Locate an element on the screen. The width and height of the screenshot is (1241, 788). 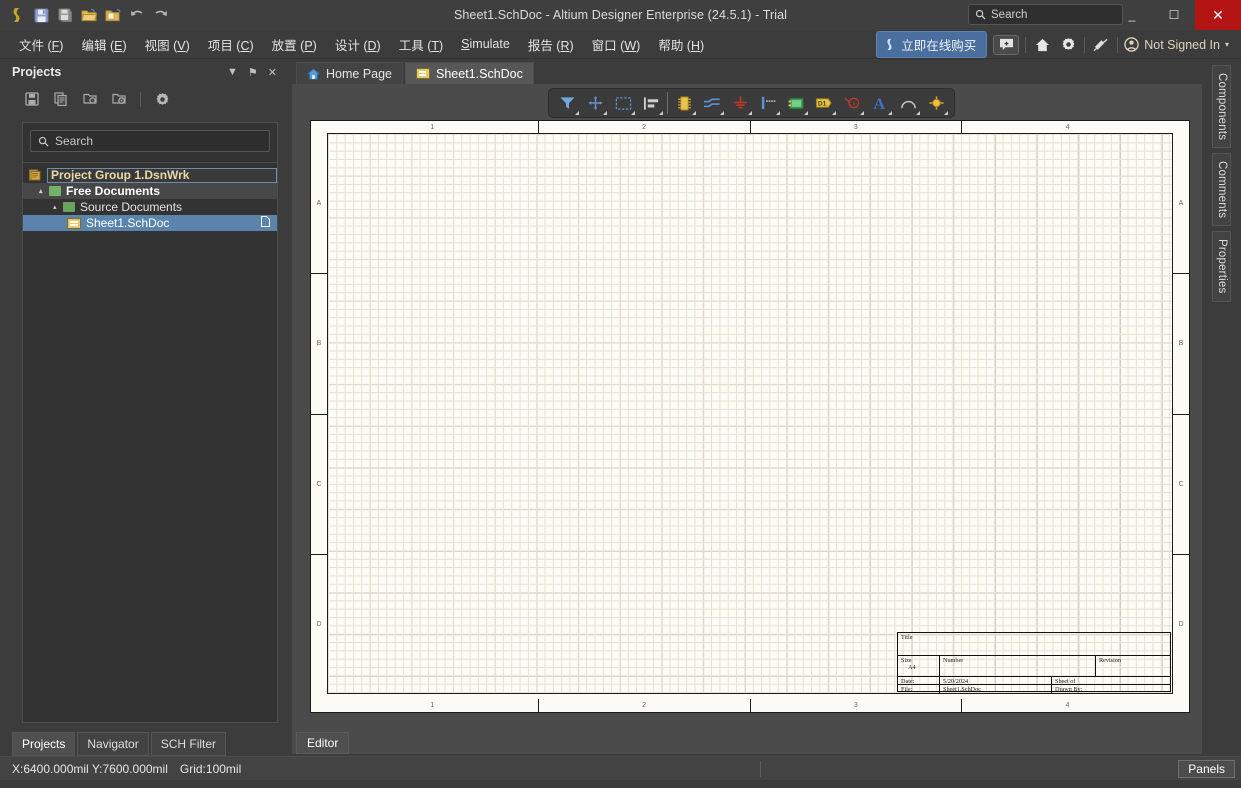
tree-item-sheet1-schdoc: Sheet1.SchDoc is located at coordinates (150, 223).